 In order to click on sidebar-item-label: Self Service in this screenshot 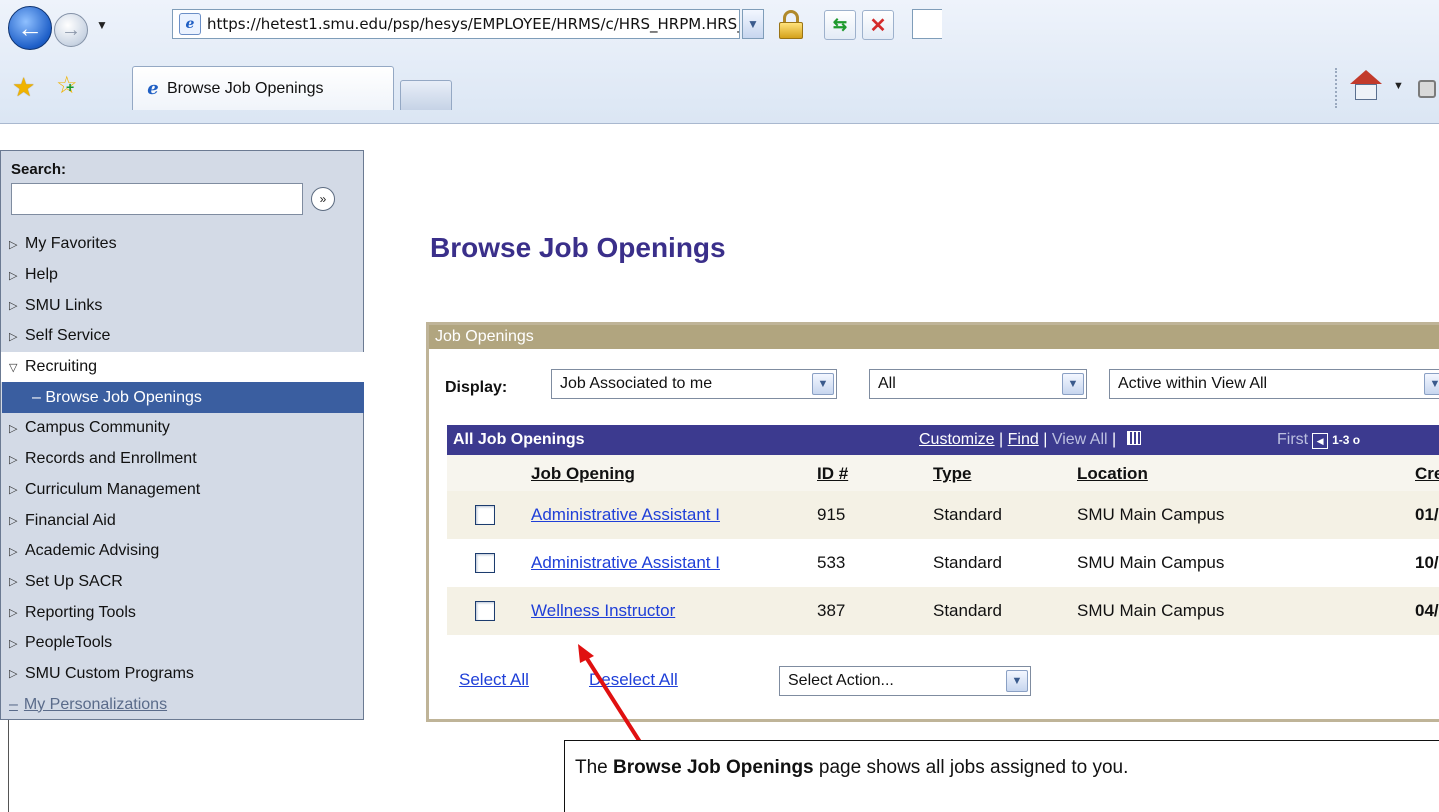, I will do `click(68, 336)`.